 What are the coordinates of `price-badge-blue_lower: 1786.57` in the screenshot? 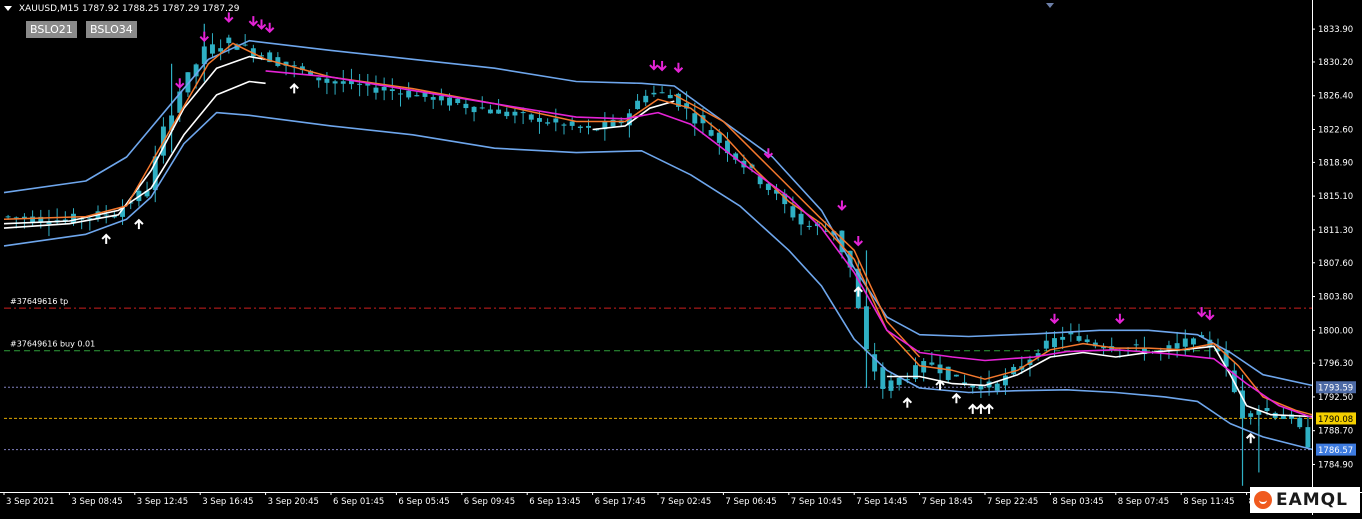 It's located at (1335, 451).